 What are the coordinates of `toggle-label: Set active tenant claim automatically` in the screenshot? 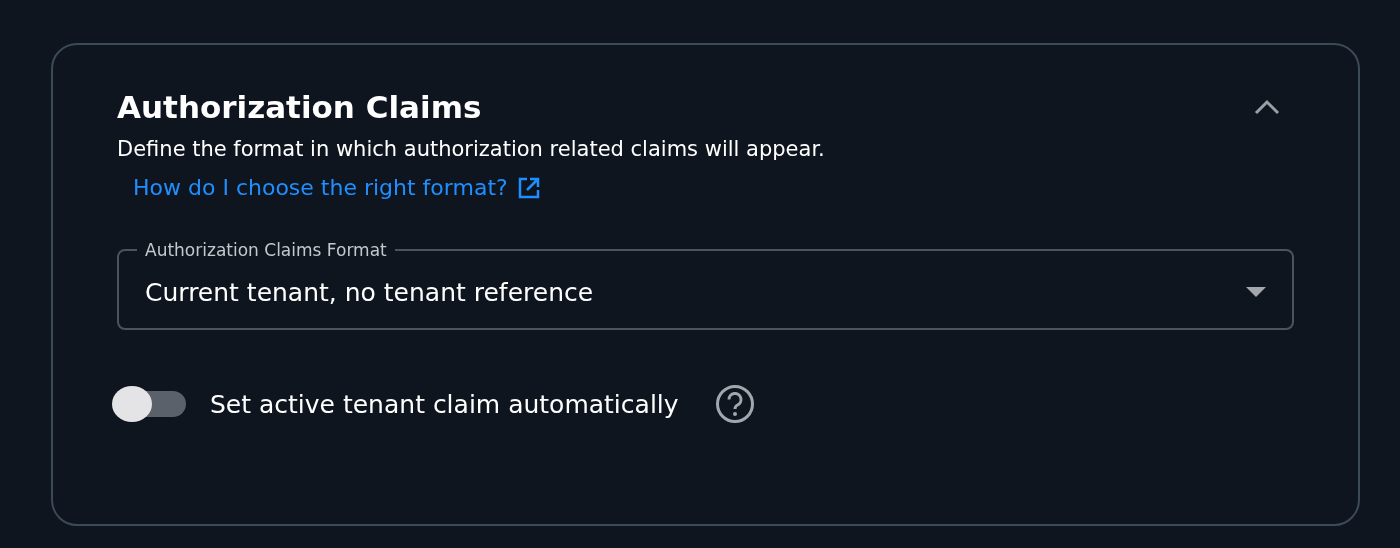 It's located at (444, 404).